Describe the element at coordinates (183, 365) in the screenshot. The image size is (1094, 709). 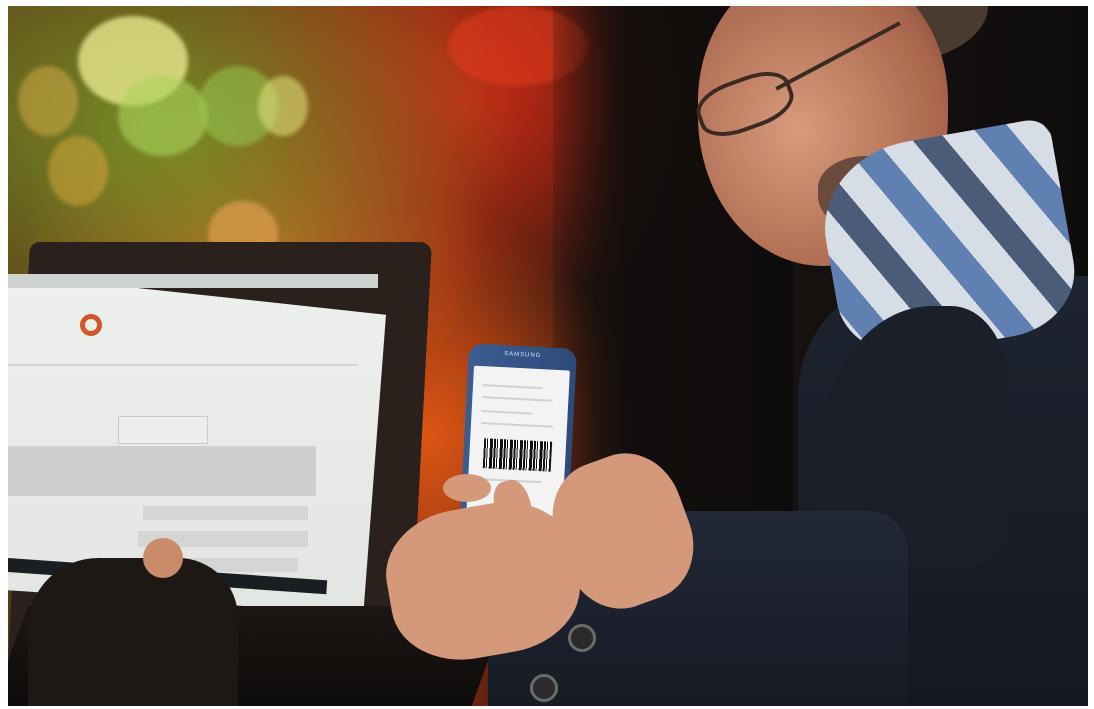
I see `screen-divider` at that location.